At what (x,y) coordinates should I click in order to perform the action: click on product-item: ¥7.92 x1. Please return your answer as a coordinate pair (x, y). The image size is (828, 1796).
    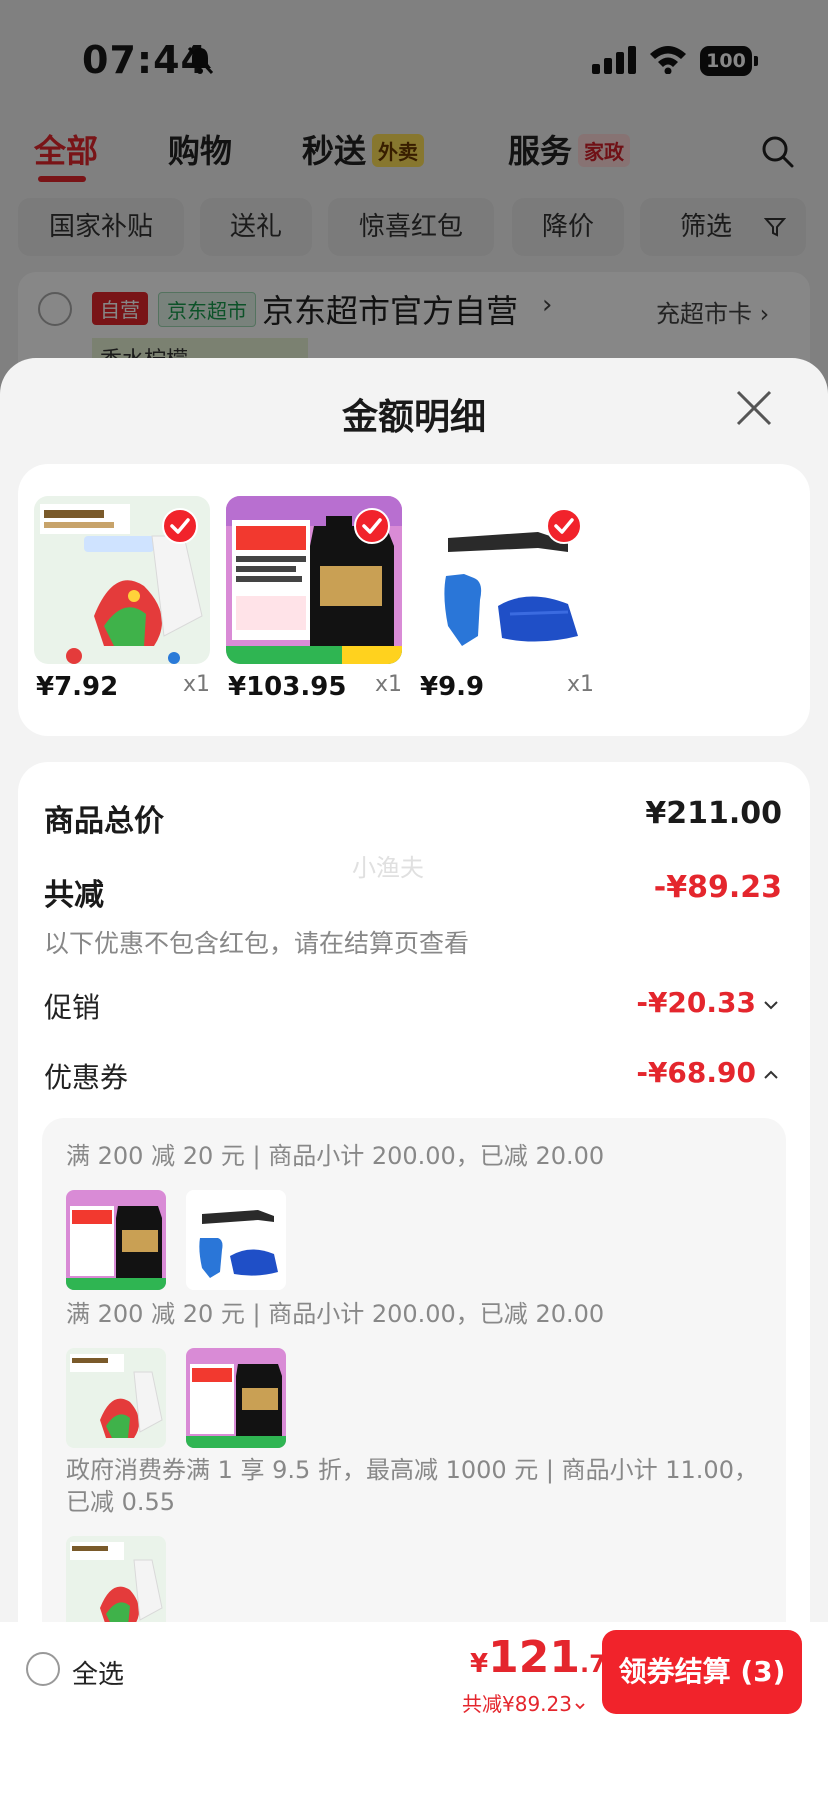
    Looking at the image, I should click on (122, 599).